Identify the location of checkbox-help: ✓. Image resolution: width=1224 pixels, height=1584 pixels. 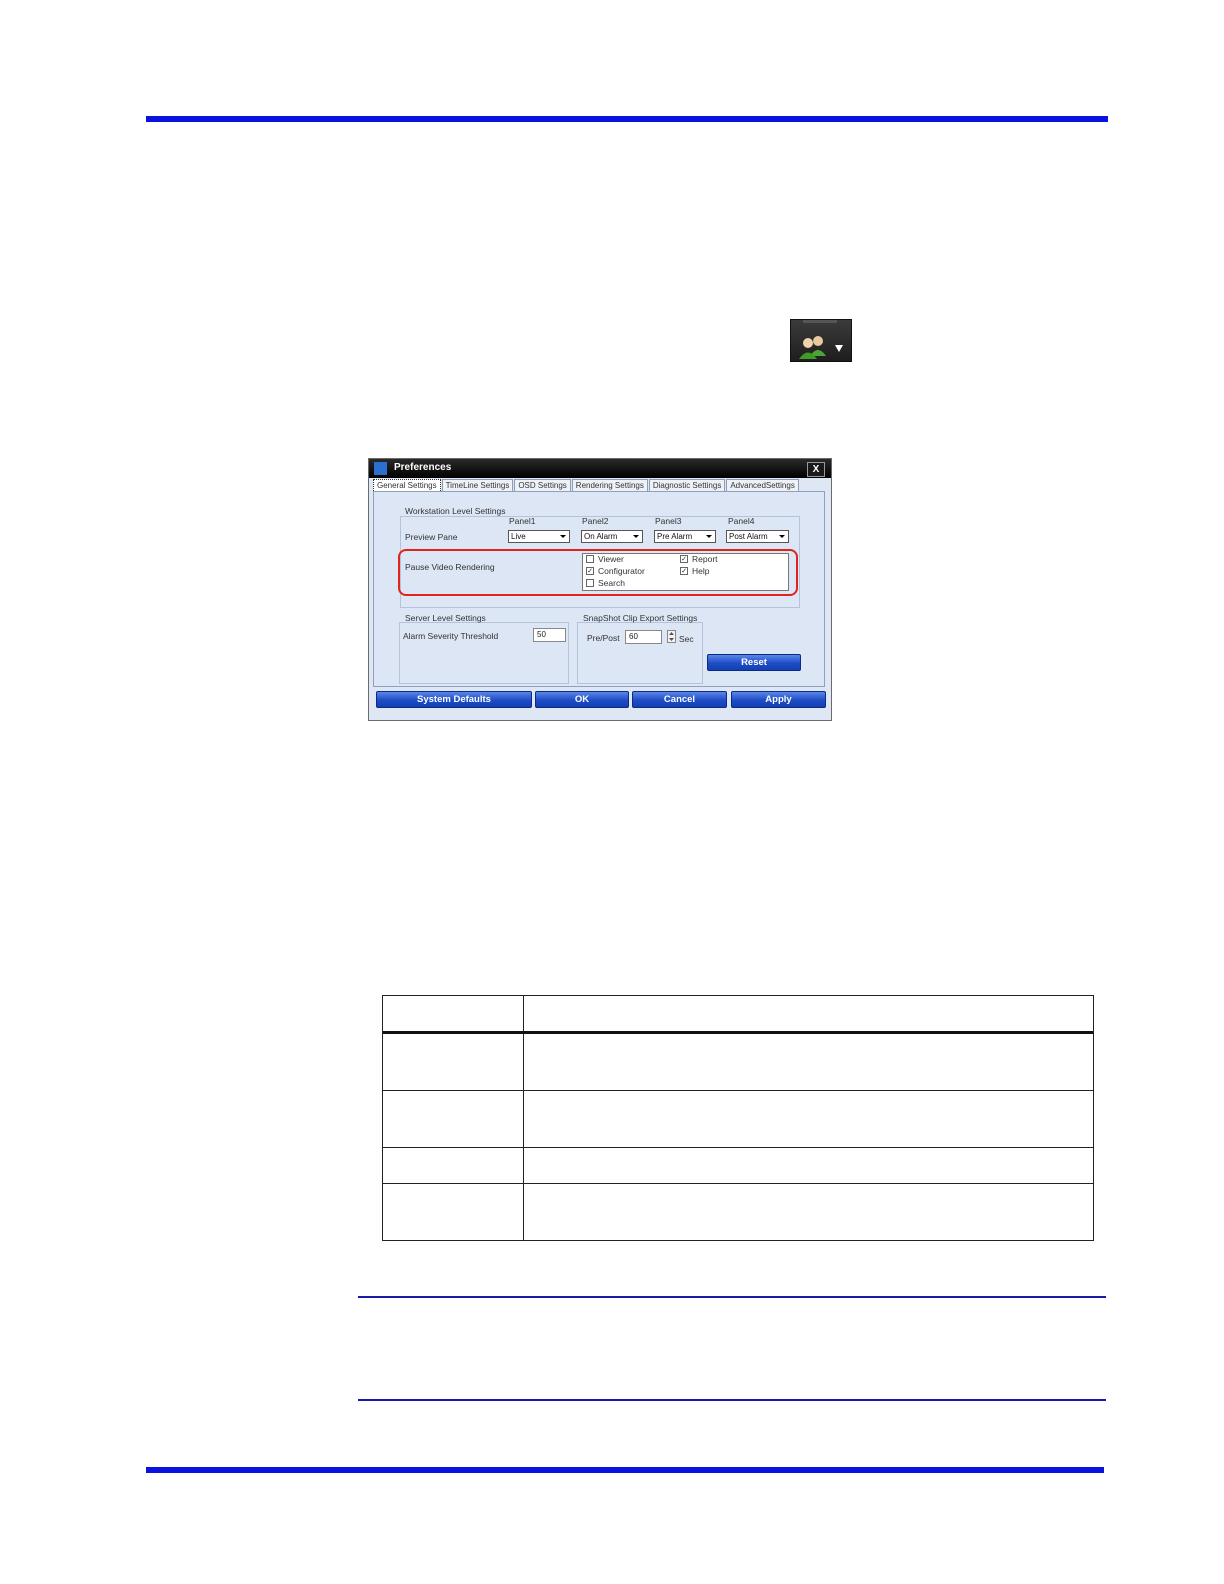
(684, 571).